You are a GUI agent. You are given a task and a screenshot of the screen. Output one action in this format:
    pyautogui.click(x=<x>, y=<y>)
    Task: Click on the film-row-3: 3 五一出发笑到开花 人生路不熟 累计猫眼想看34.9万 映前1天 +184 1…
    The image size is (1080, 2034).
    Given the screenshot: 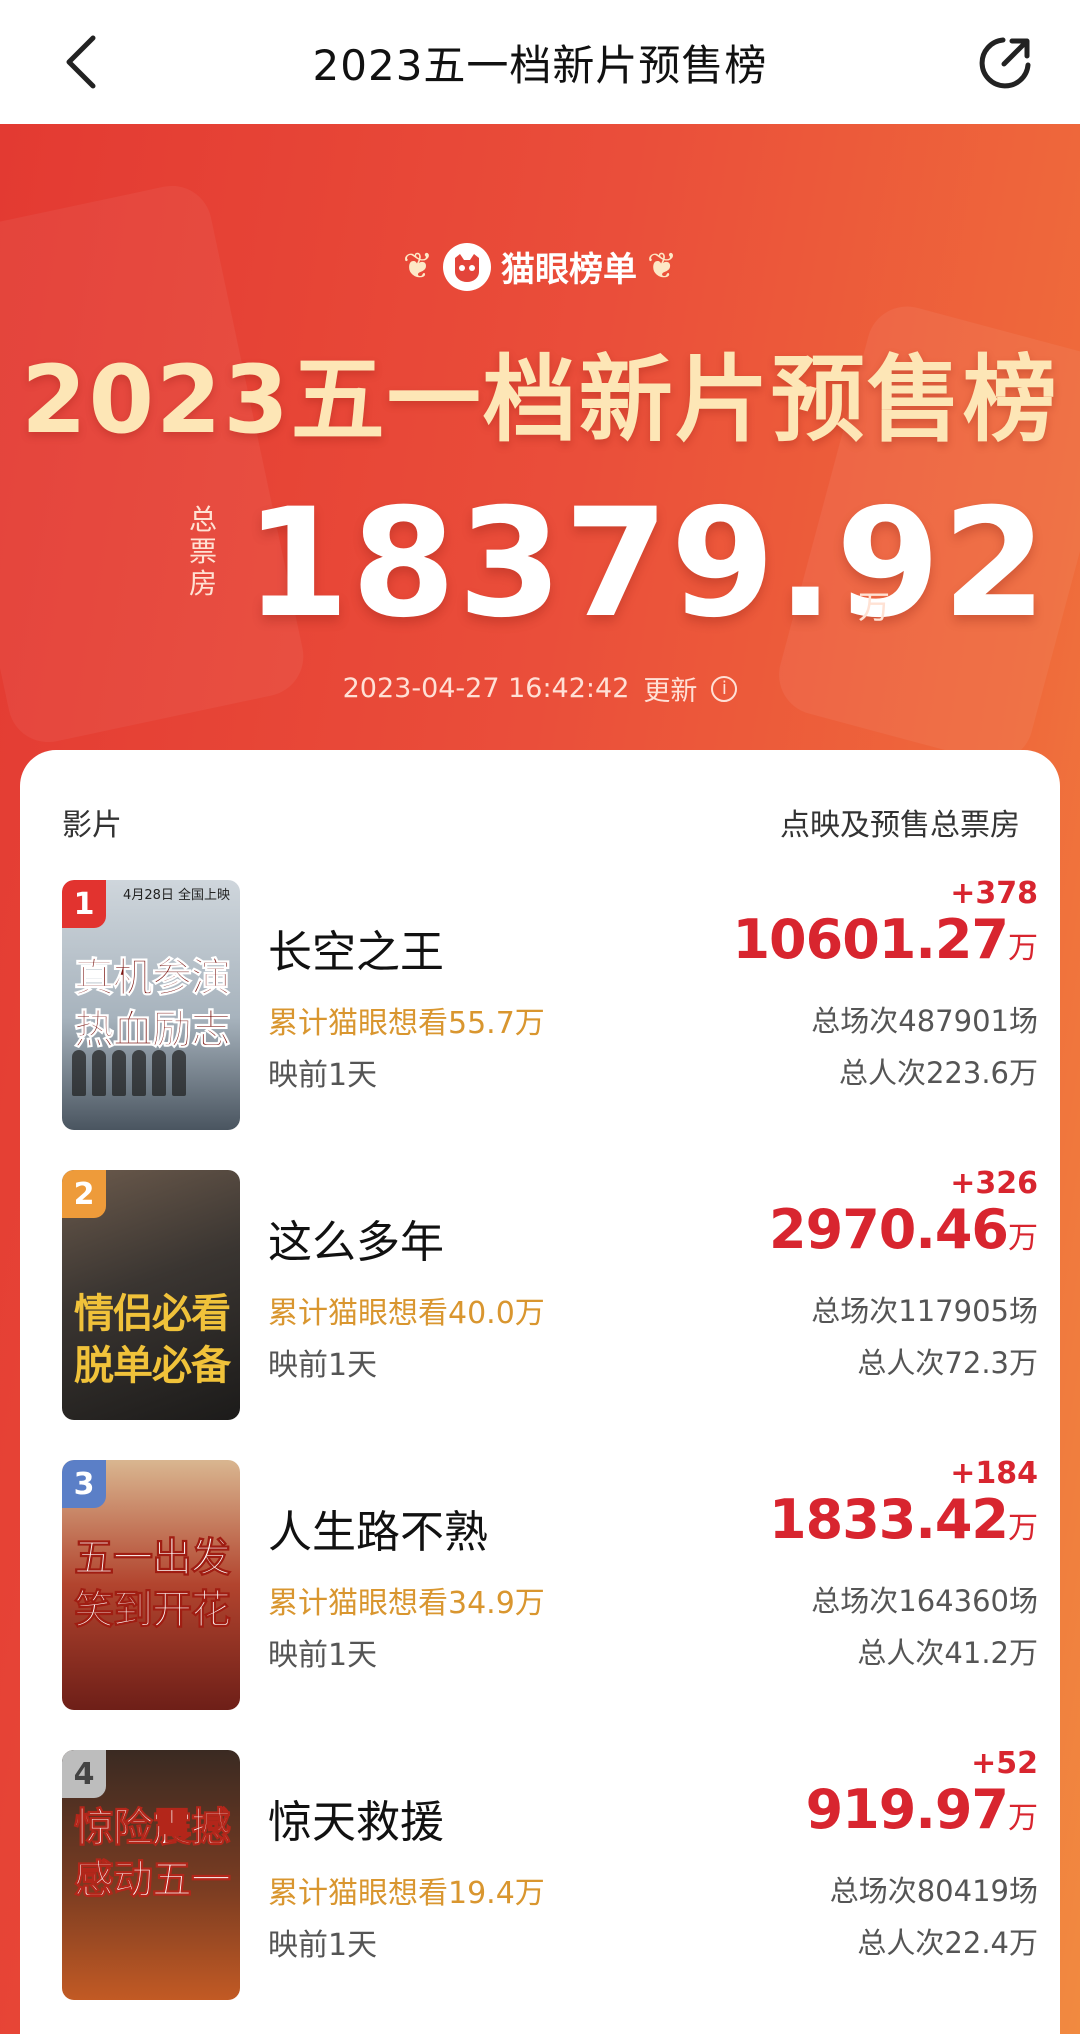 What is the action you would take?
    pyautogui.click(x=550, y=1583)
    